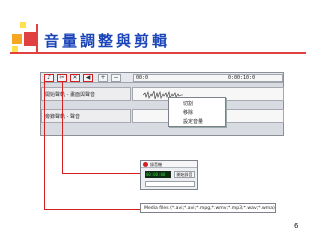 The image size is (320, 240). Describe the element at coordinates (156, 164) in the screenshot. I see `record-dialog-title-text: 錄音機` at that location.